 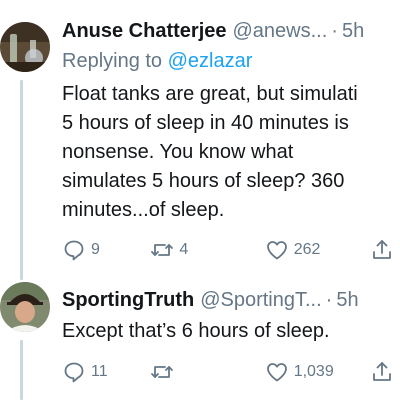 I want to click on tweet-actions: 11 1,039, so click(x=228, y=372).